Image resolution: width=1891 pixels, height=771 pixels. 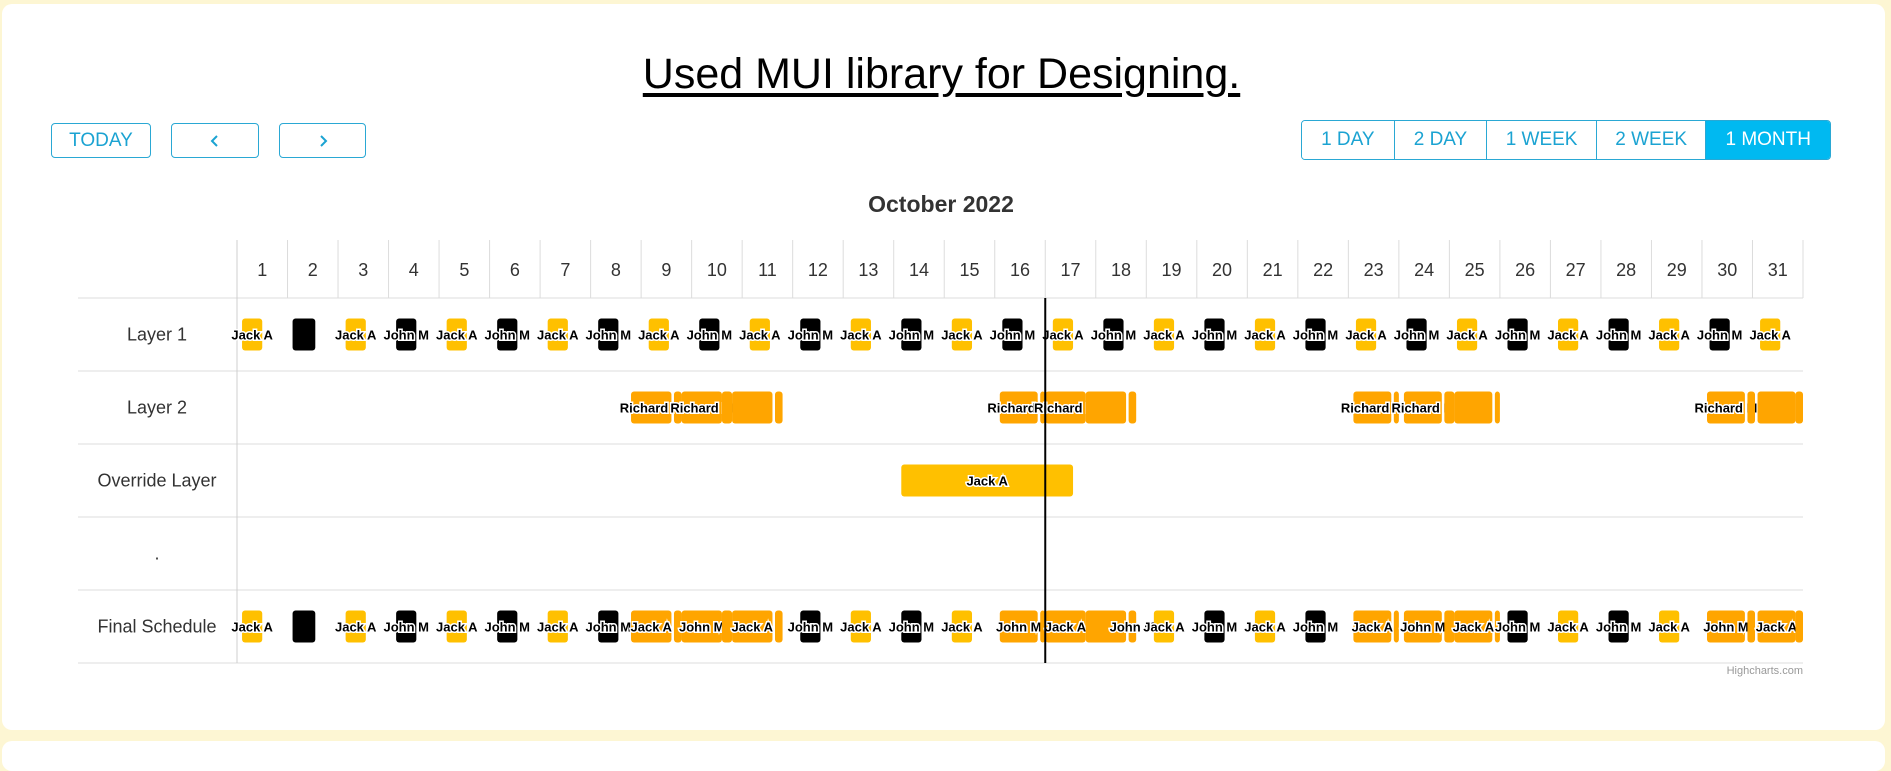 What do you see at coordinates (156, 554) in the screenshot?
I see `row-label: .` at bounding box center [156, 554].